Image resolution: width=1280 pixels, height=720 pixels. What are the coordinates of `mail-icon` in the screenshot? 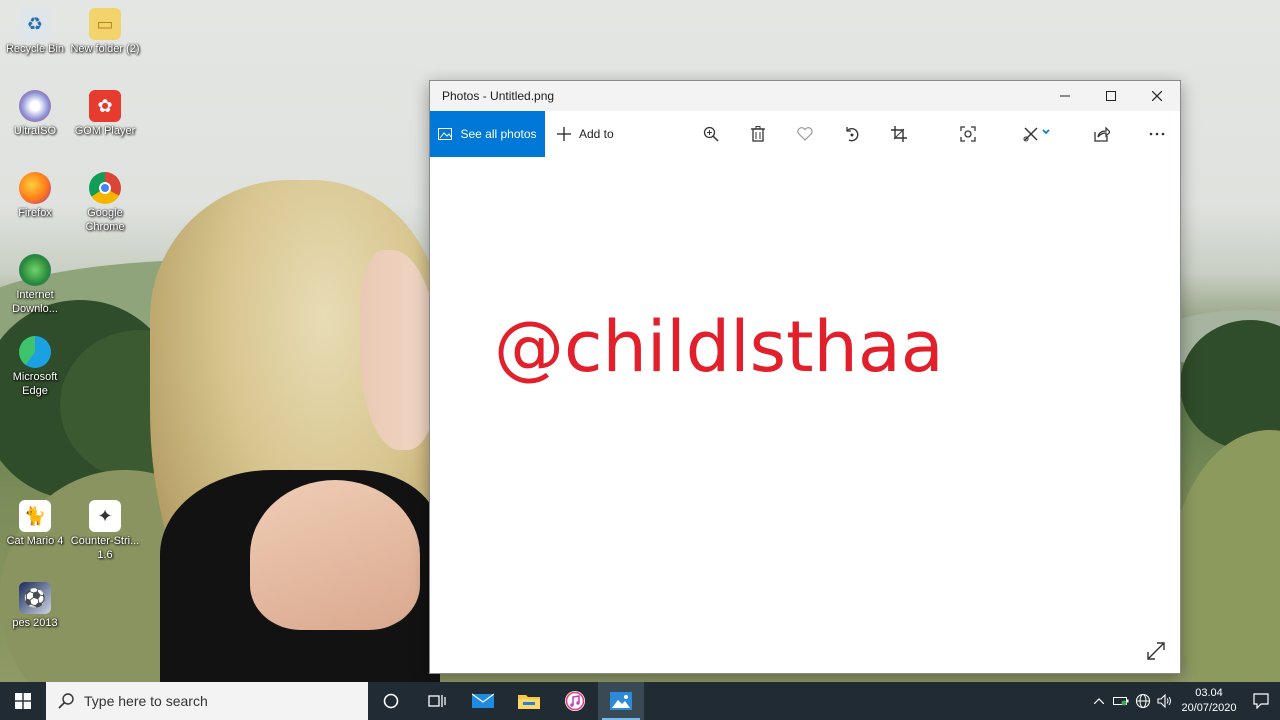 It's located at (483, 700).